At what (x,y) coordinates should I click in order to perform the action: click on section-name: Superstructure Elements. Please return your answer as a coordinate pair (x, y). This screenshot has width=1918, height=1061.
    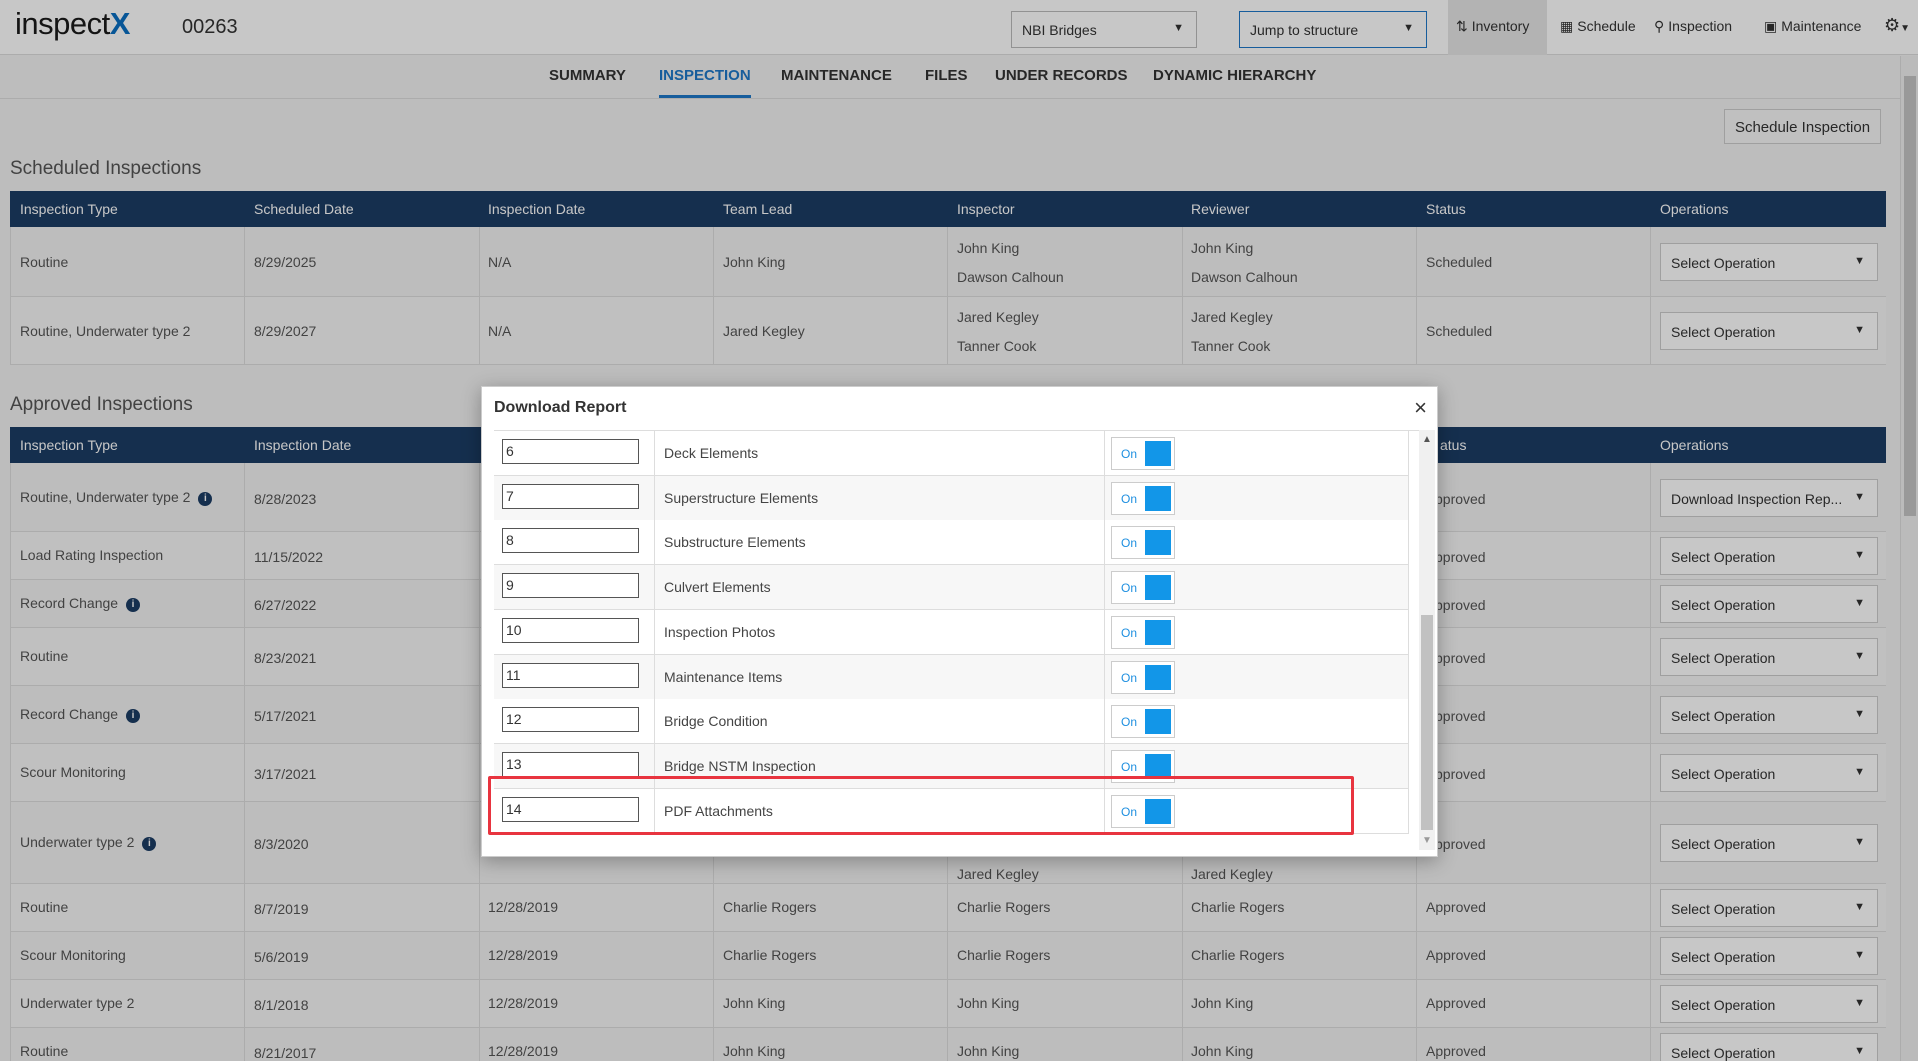
    Looking at the image, I should click on (741, 497).